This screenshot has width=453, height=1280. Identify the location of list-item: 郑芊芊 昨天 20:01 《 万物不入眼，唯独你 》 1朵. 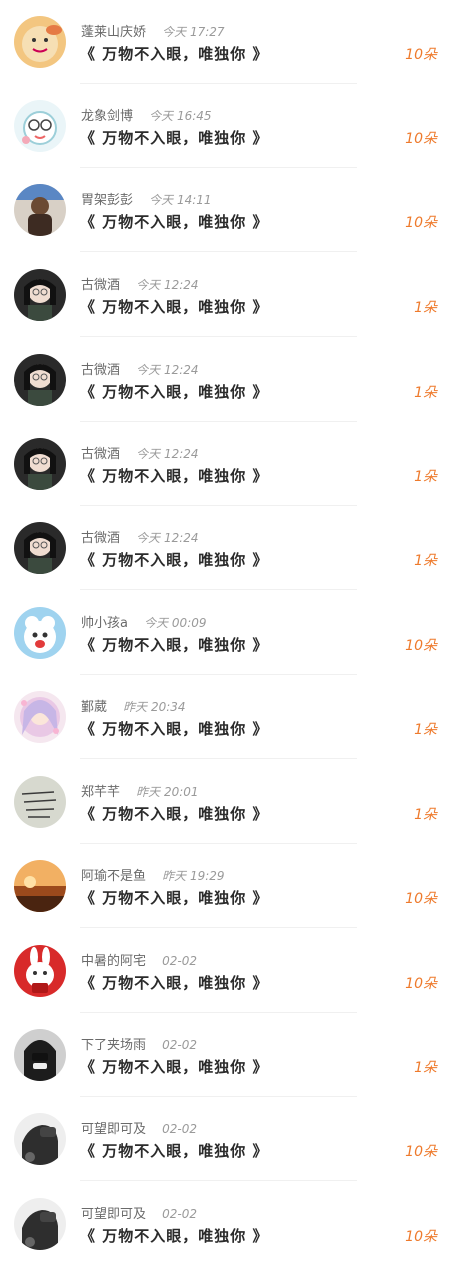
(226, 802).